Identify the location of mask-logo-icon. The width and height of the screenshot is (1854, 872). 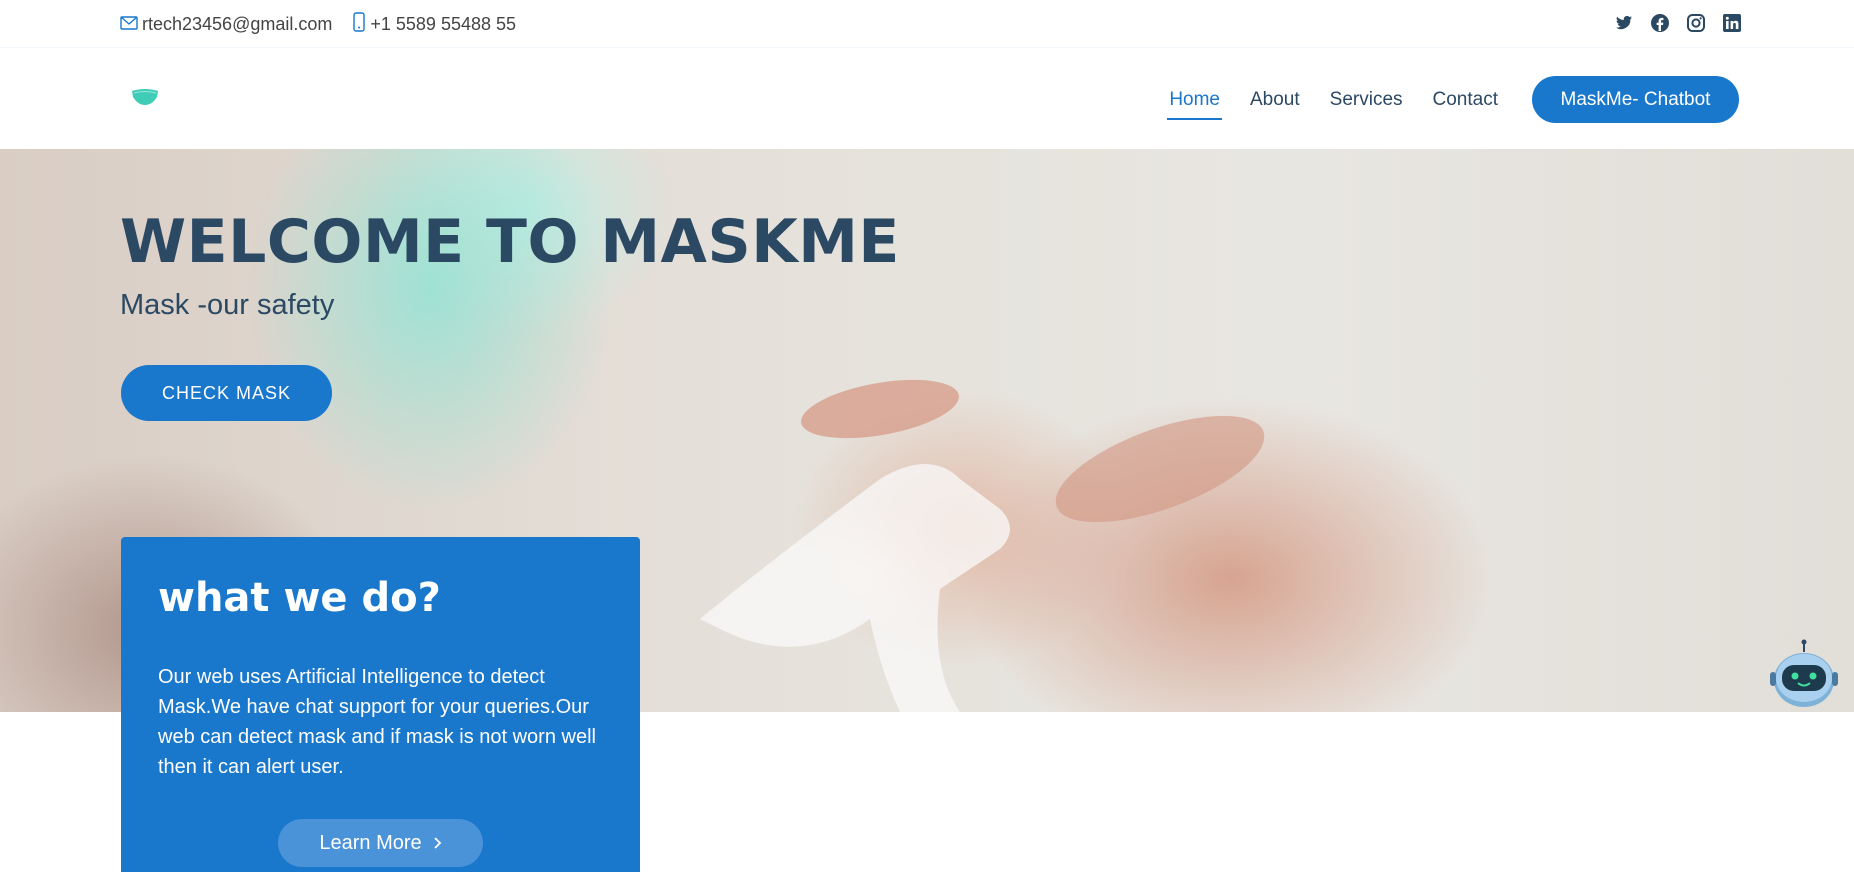
(145, 97).